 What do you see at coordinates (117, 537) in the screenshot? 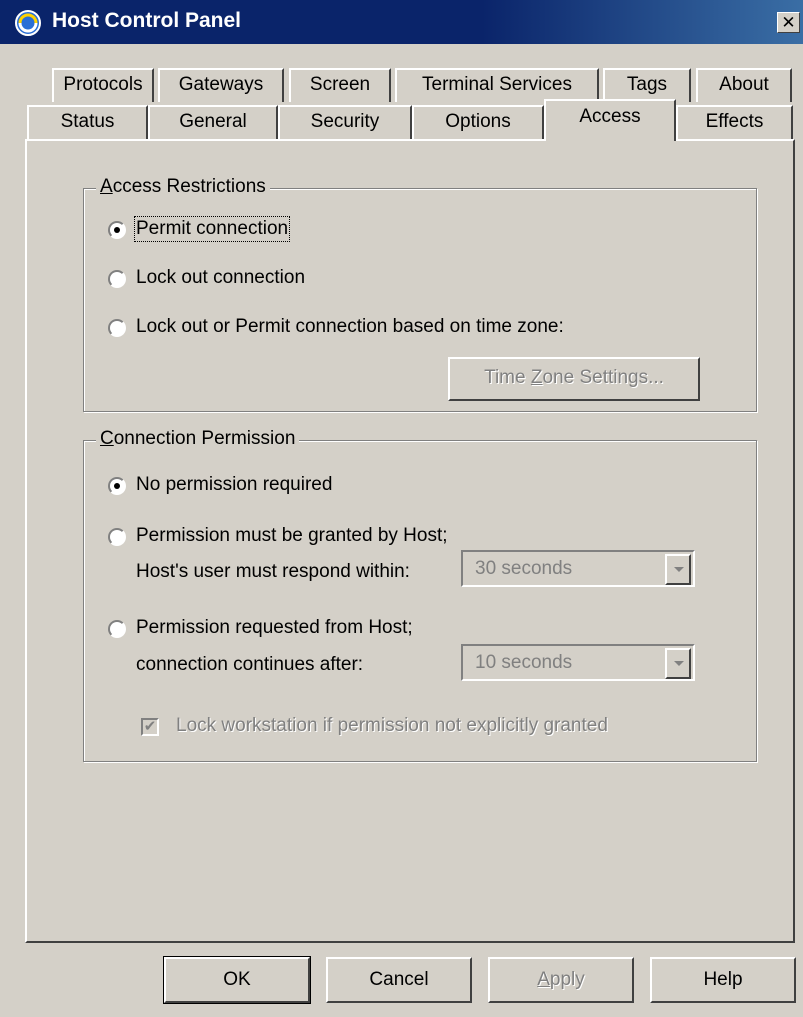
I see `permission-granted-radio` at bounding box center [117, 537].